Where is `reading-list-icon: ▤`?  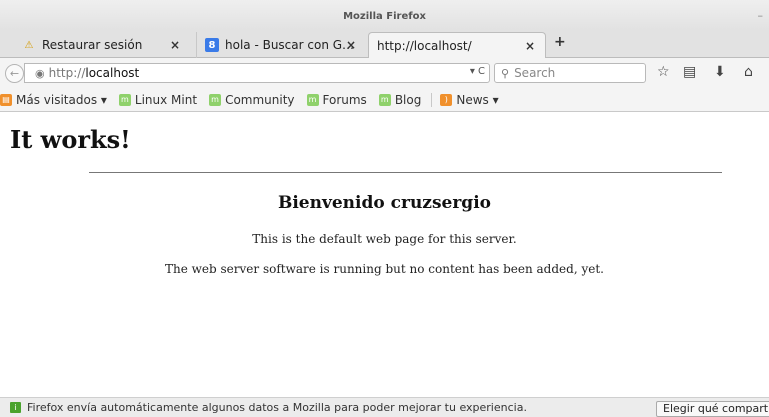
reading-list-icon: ▤ is located at coordinates (689, 72).